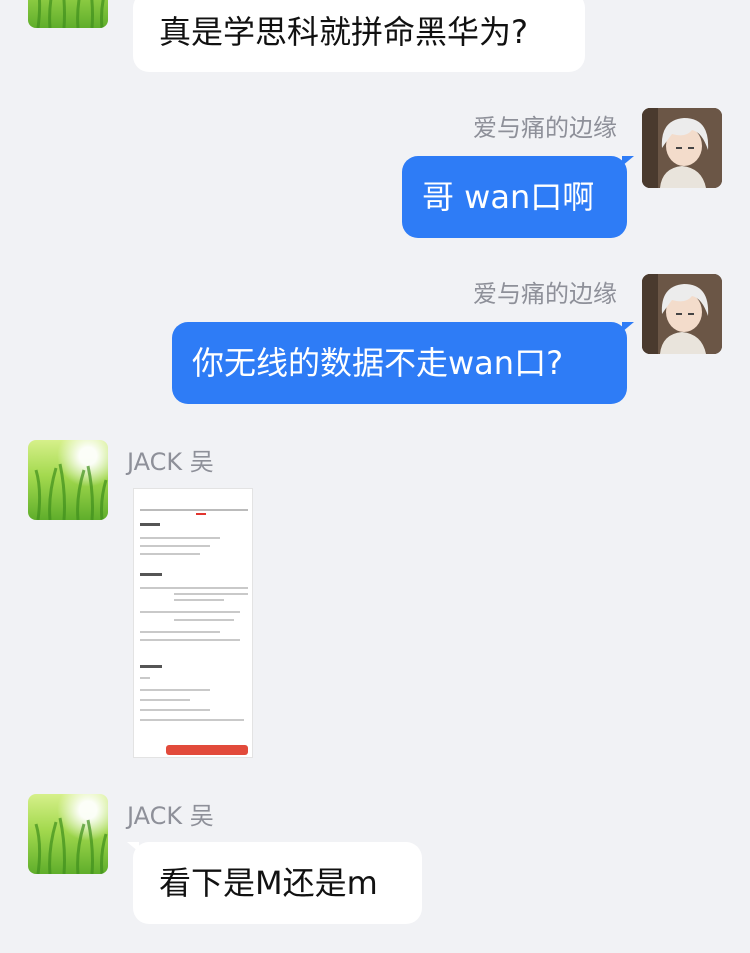  Describe the element at coordinates (201, 514) in the screenshot. I see `thumb-tab-active` at that location.